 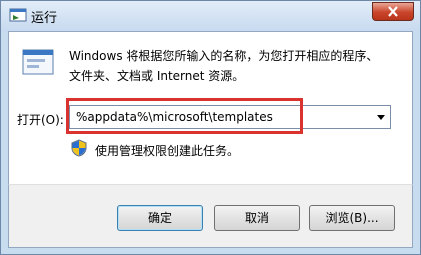 I want to click on dropdown-button, so click(x=381, y=117).